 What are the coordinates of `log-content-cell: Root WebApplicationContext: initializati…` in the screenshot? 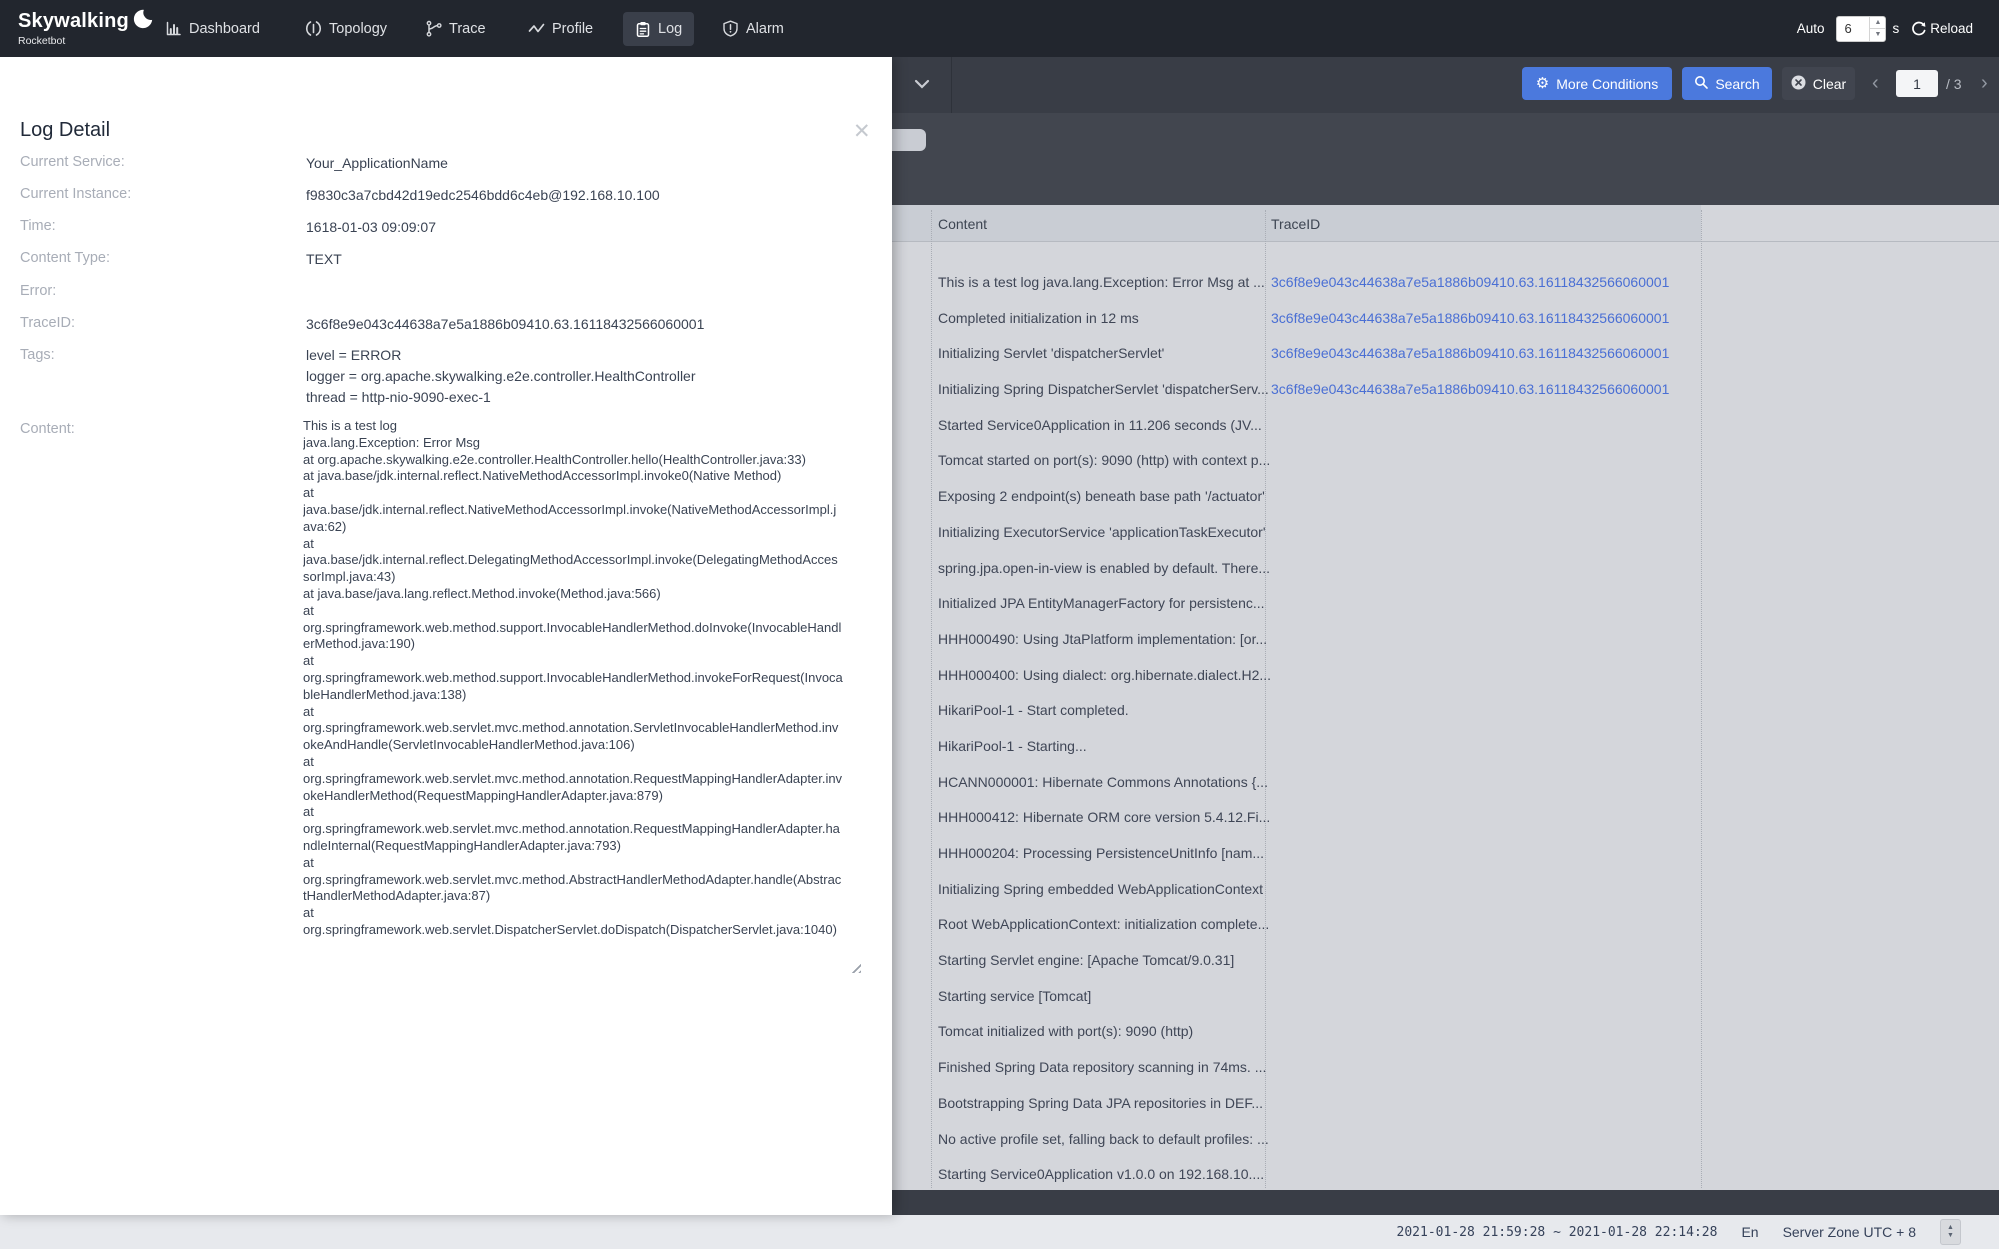 It's located at (1104, 924).